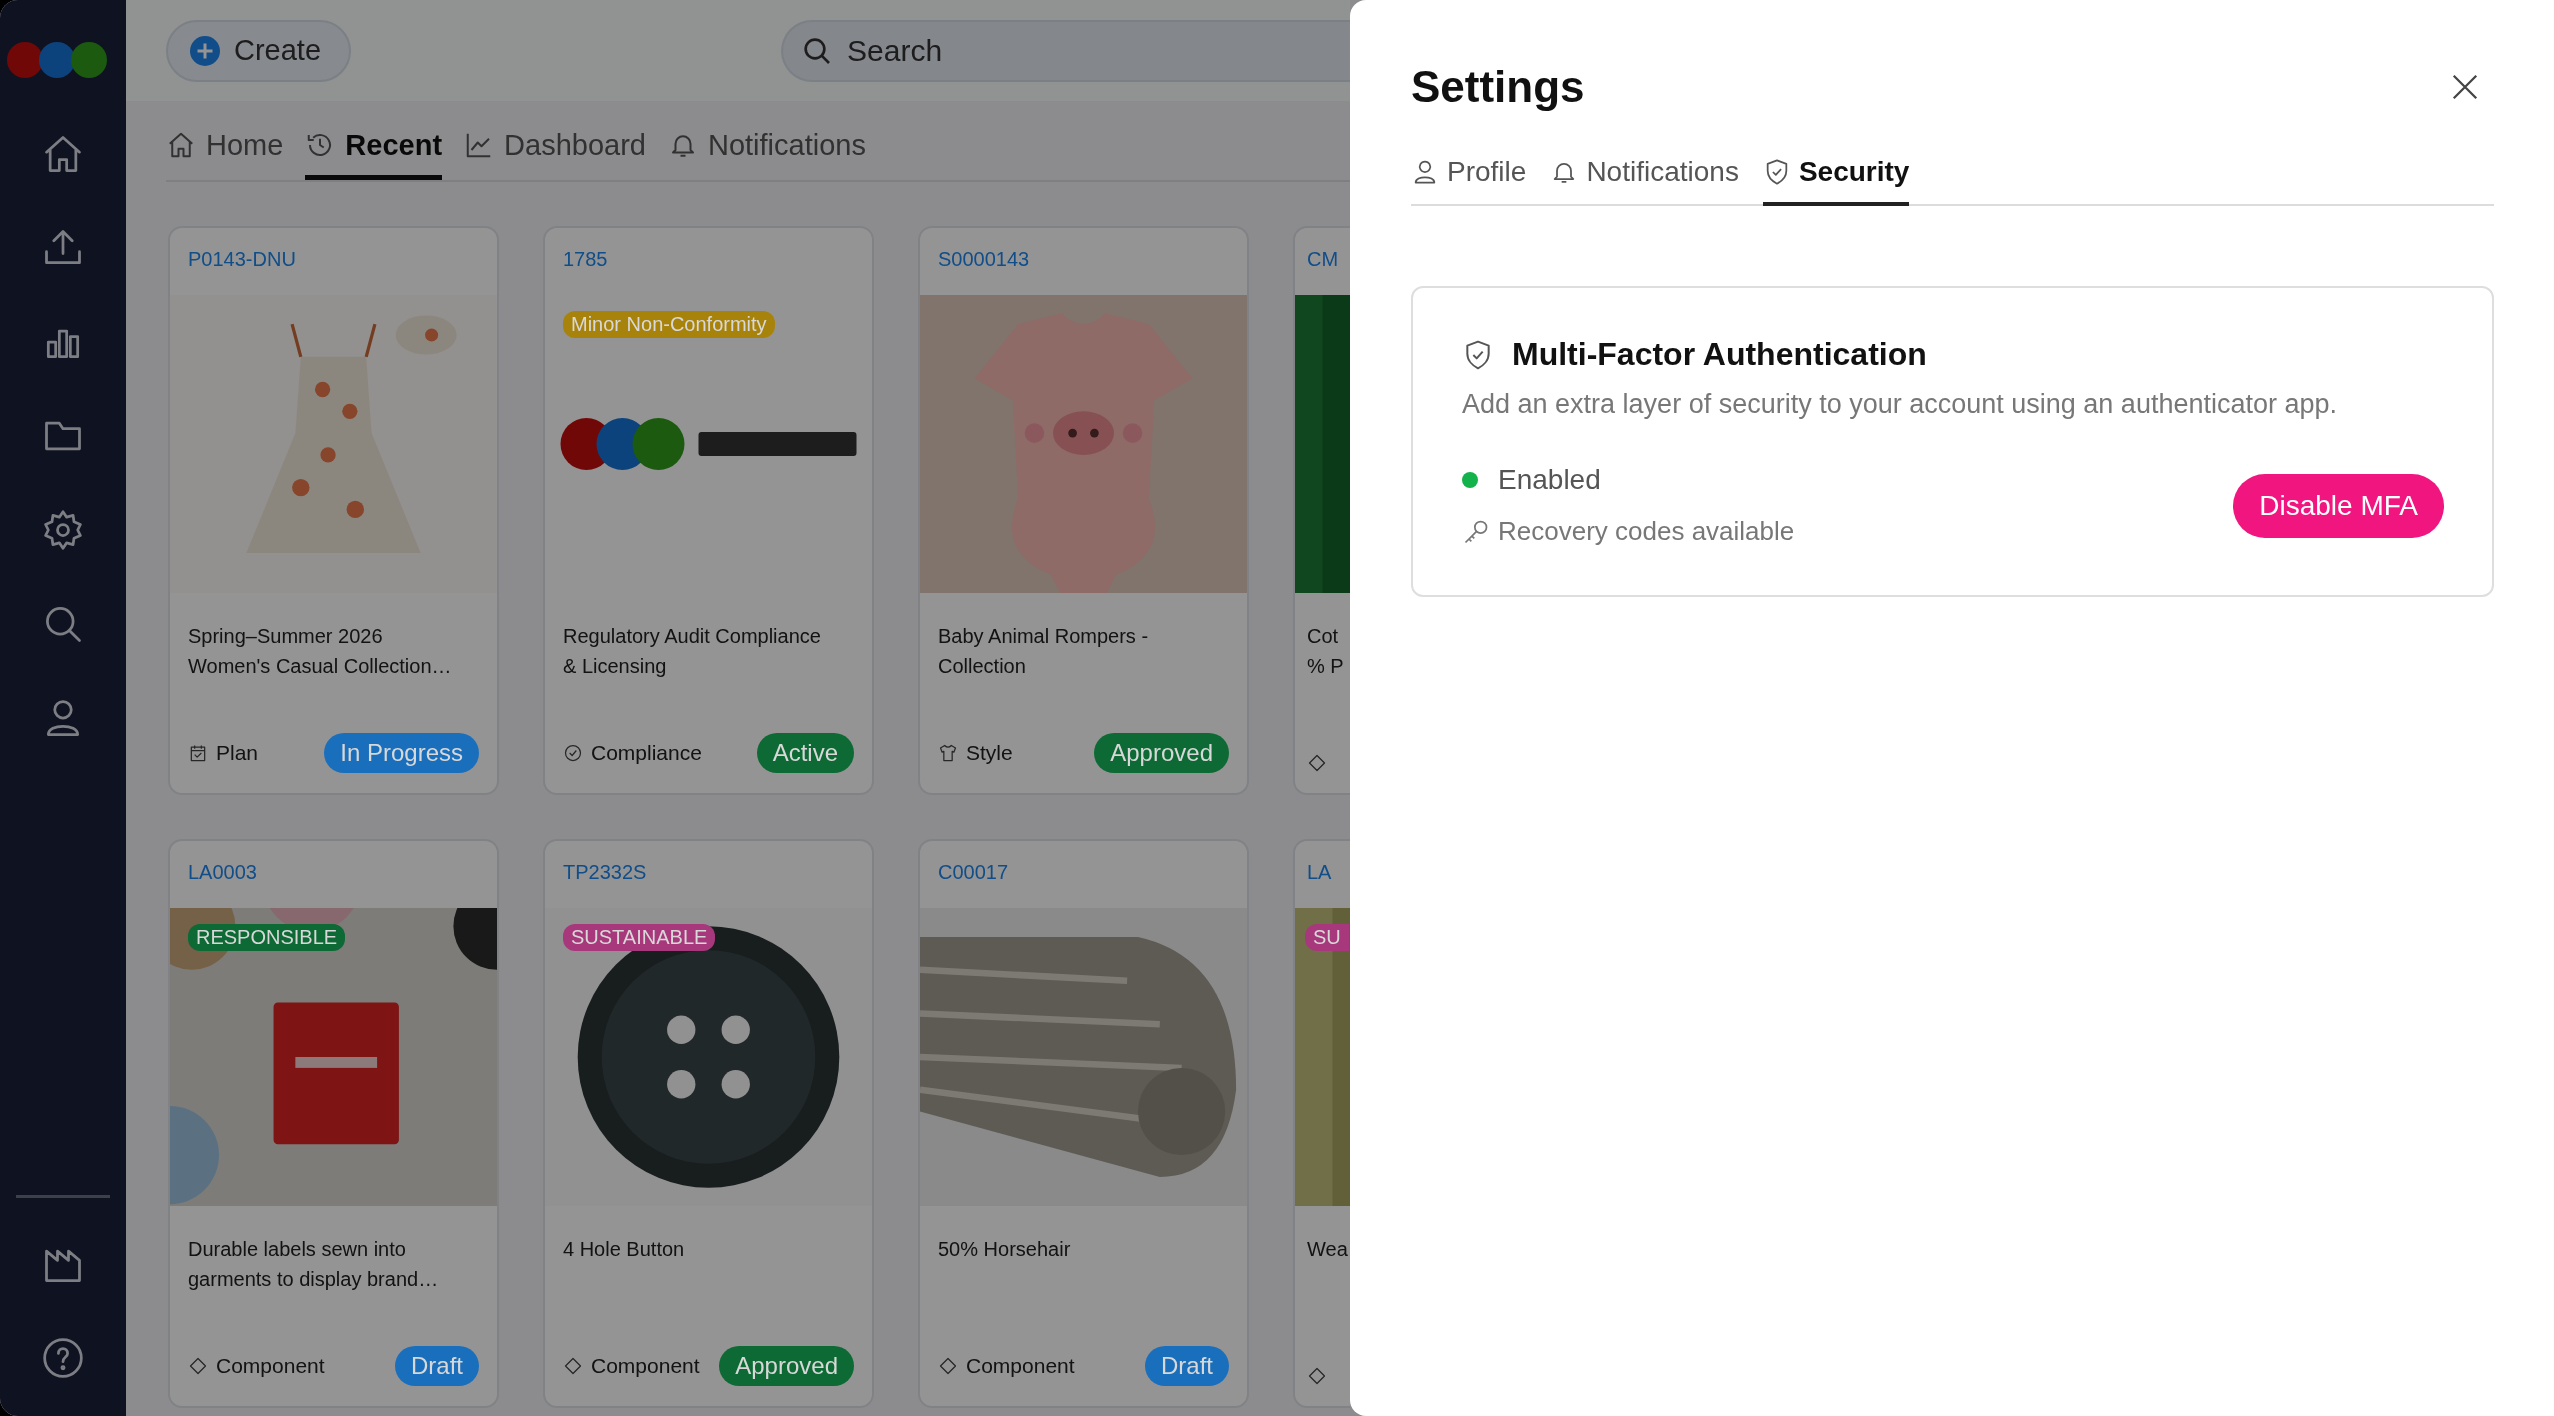 This screenshot has height=1416, width=2554. I want to click on tag-label: SUSTAINABLE, so click(639, 937).